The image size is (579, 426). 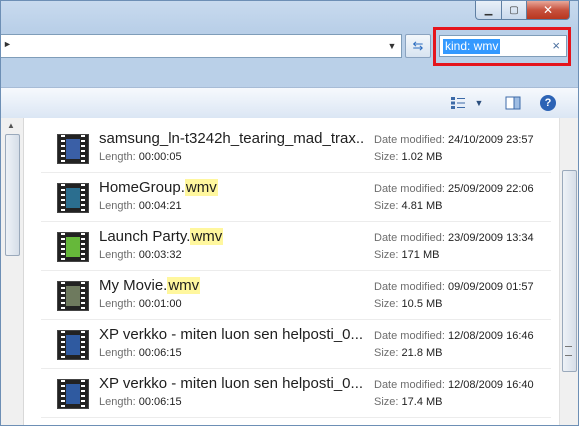 What do you see at coordinates (392, 46) in the screenshot?
I see `chevron-down-icon: ▼` at bounding box center [392, 46].